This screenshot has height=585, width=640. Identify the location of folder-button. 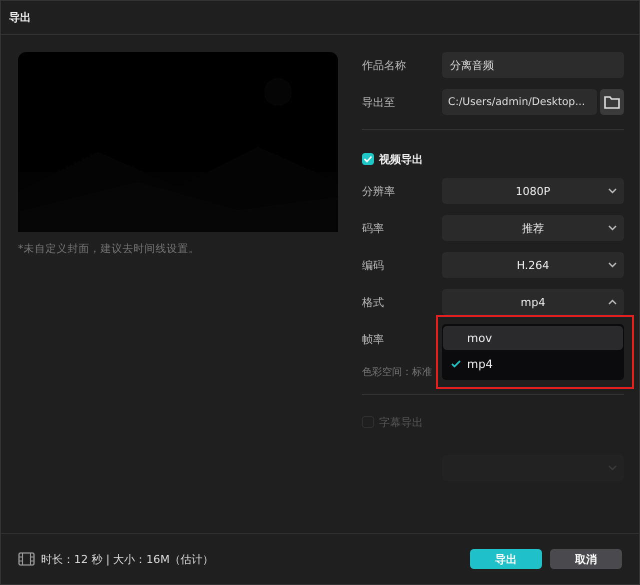
(612, 102).